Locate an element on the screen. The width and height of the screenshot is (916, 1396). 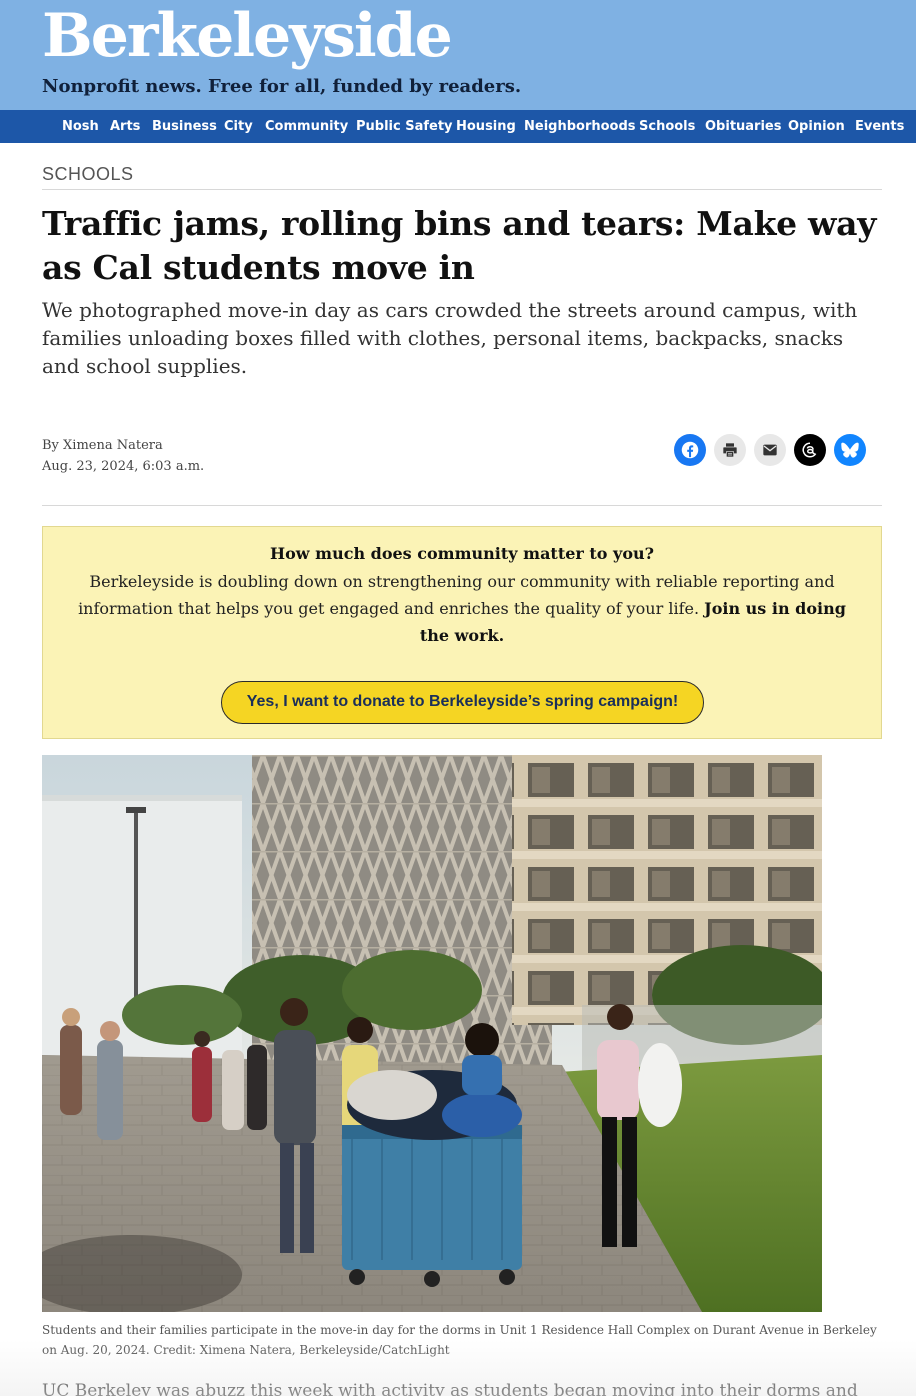
bluesky-icon is located at coordinates (850, 450).